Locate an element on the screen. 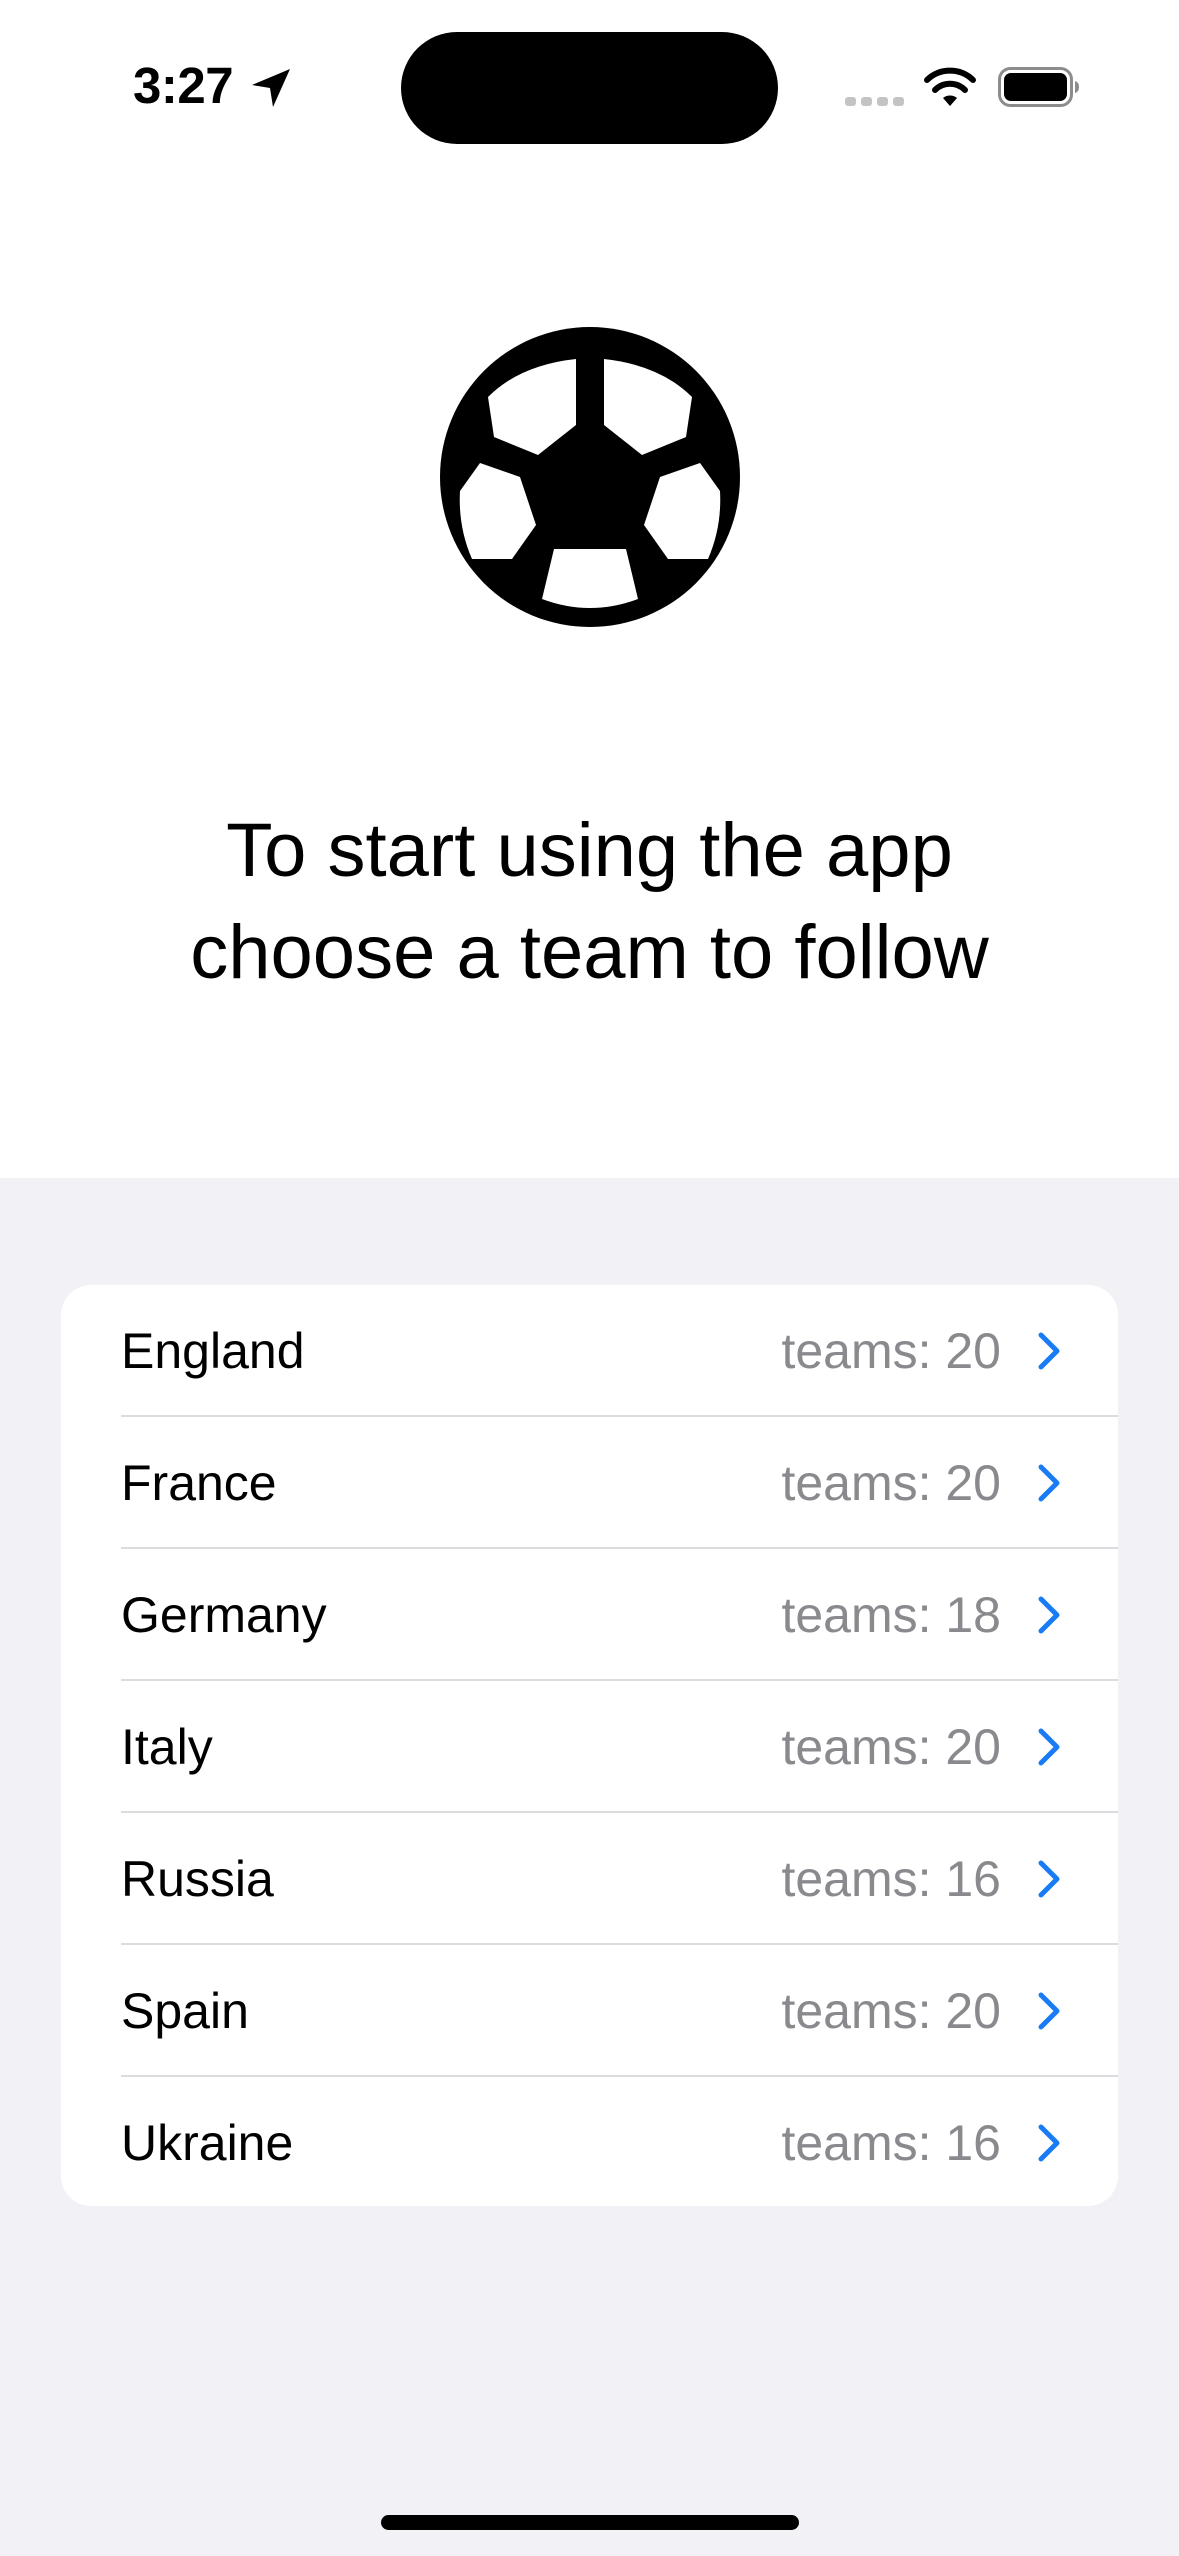 This screenshot has width=1179, height=2556. list-item-spain: Spain teams: 20 is located at coordinates (589, 2011).